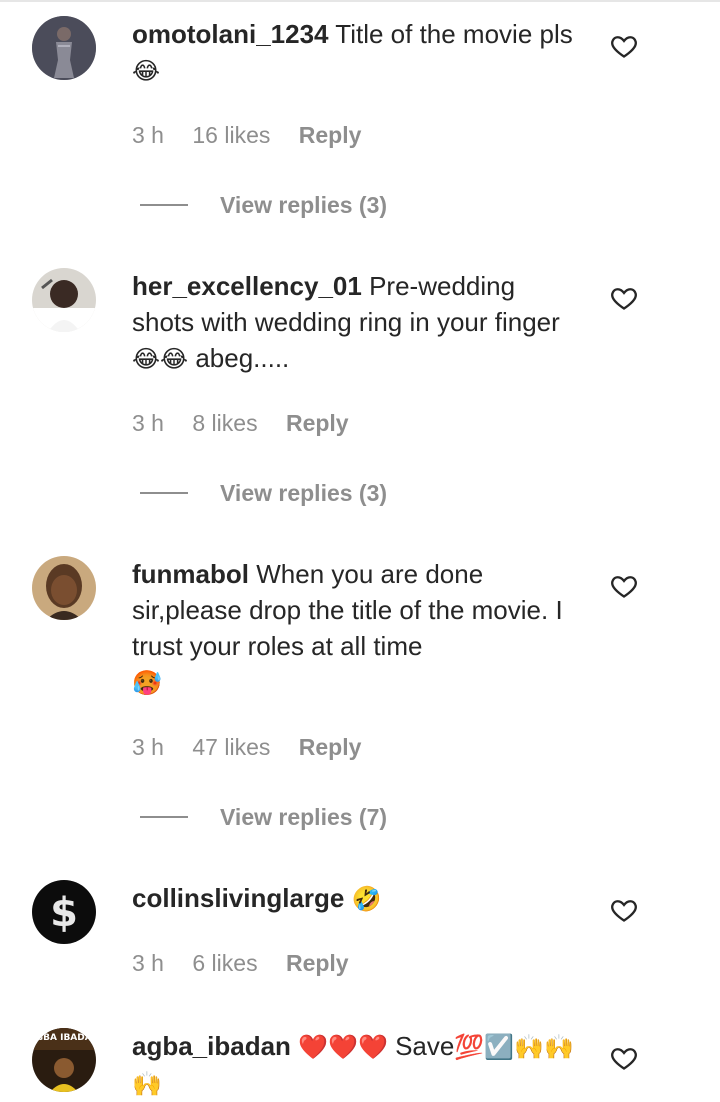 The image size is (720, 1102). Describe the element at coordinates (303, 817) in the screenshot. I see `view-replies-label: View replies (7)` at that location.